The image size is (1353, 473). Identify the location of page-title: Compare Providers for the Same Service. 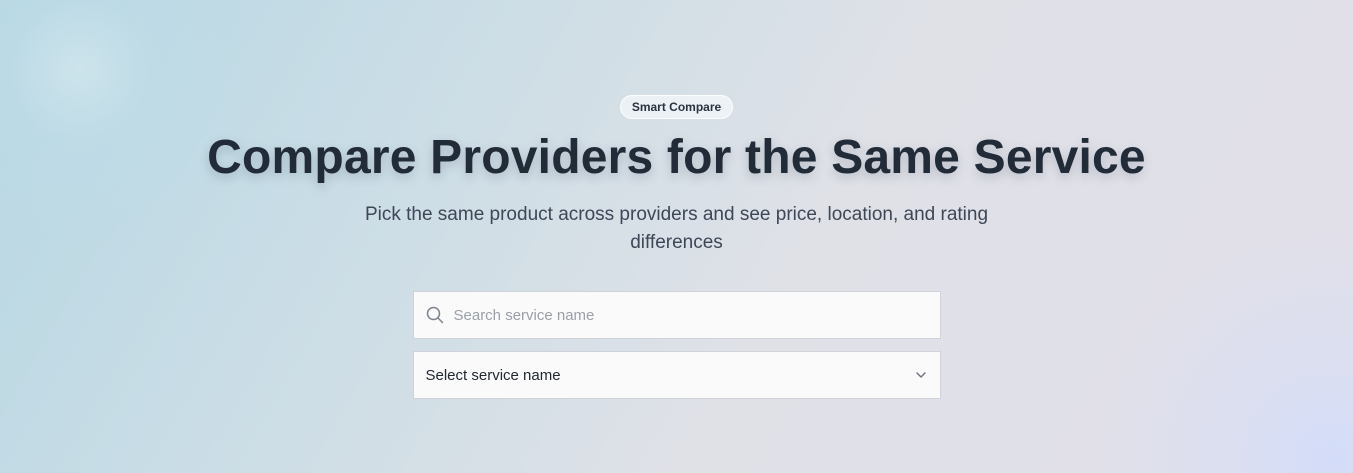
(676, 157).